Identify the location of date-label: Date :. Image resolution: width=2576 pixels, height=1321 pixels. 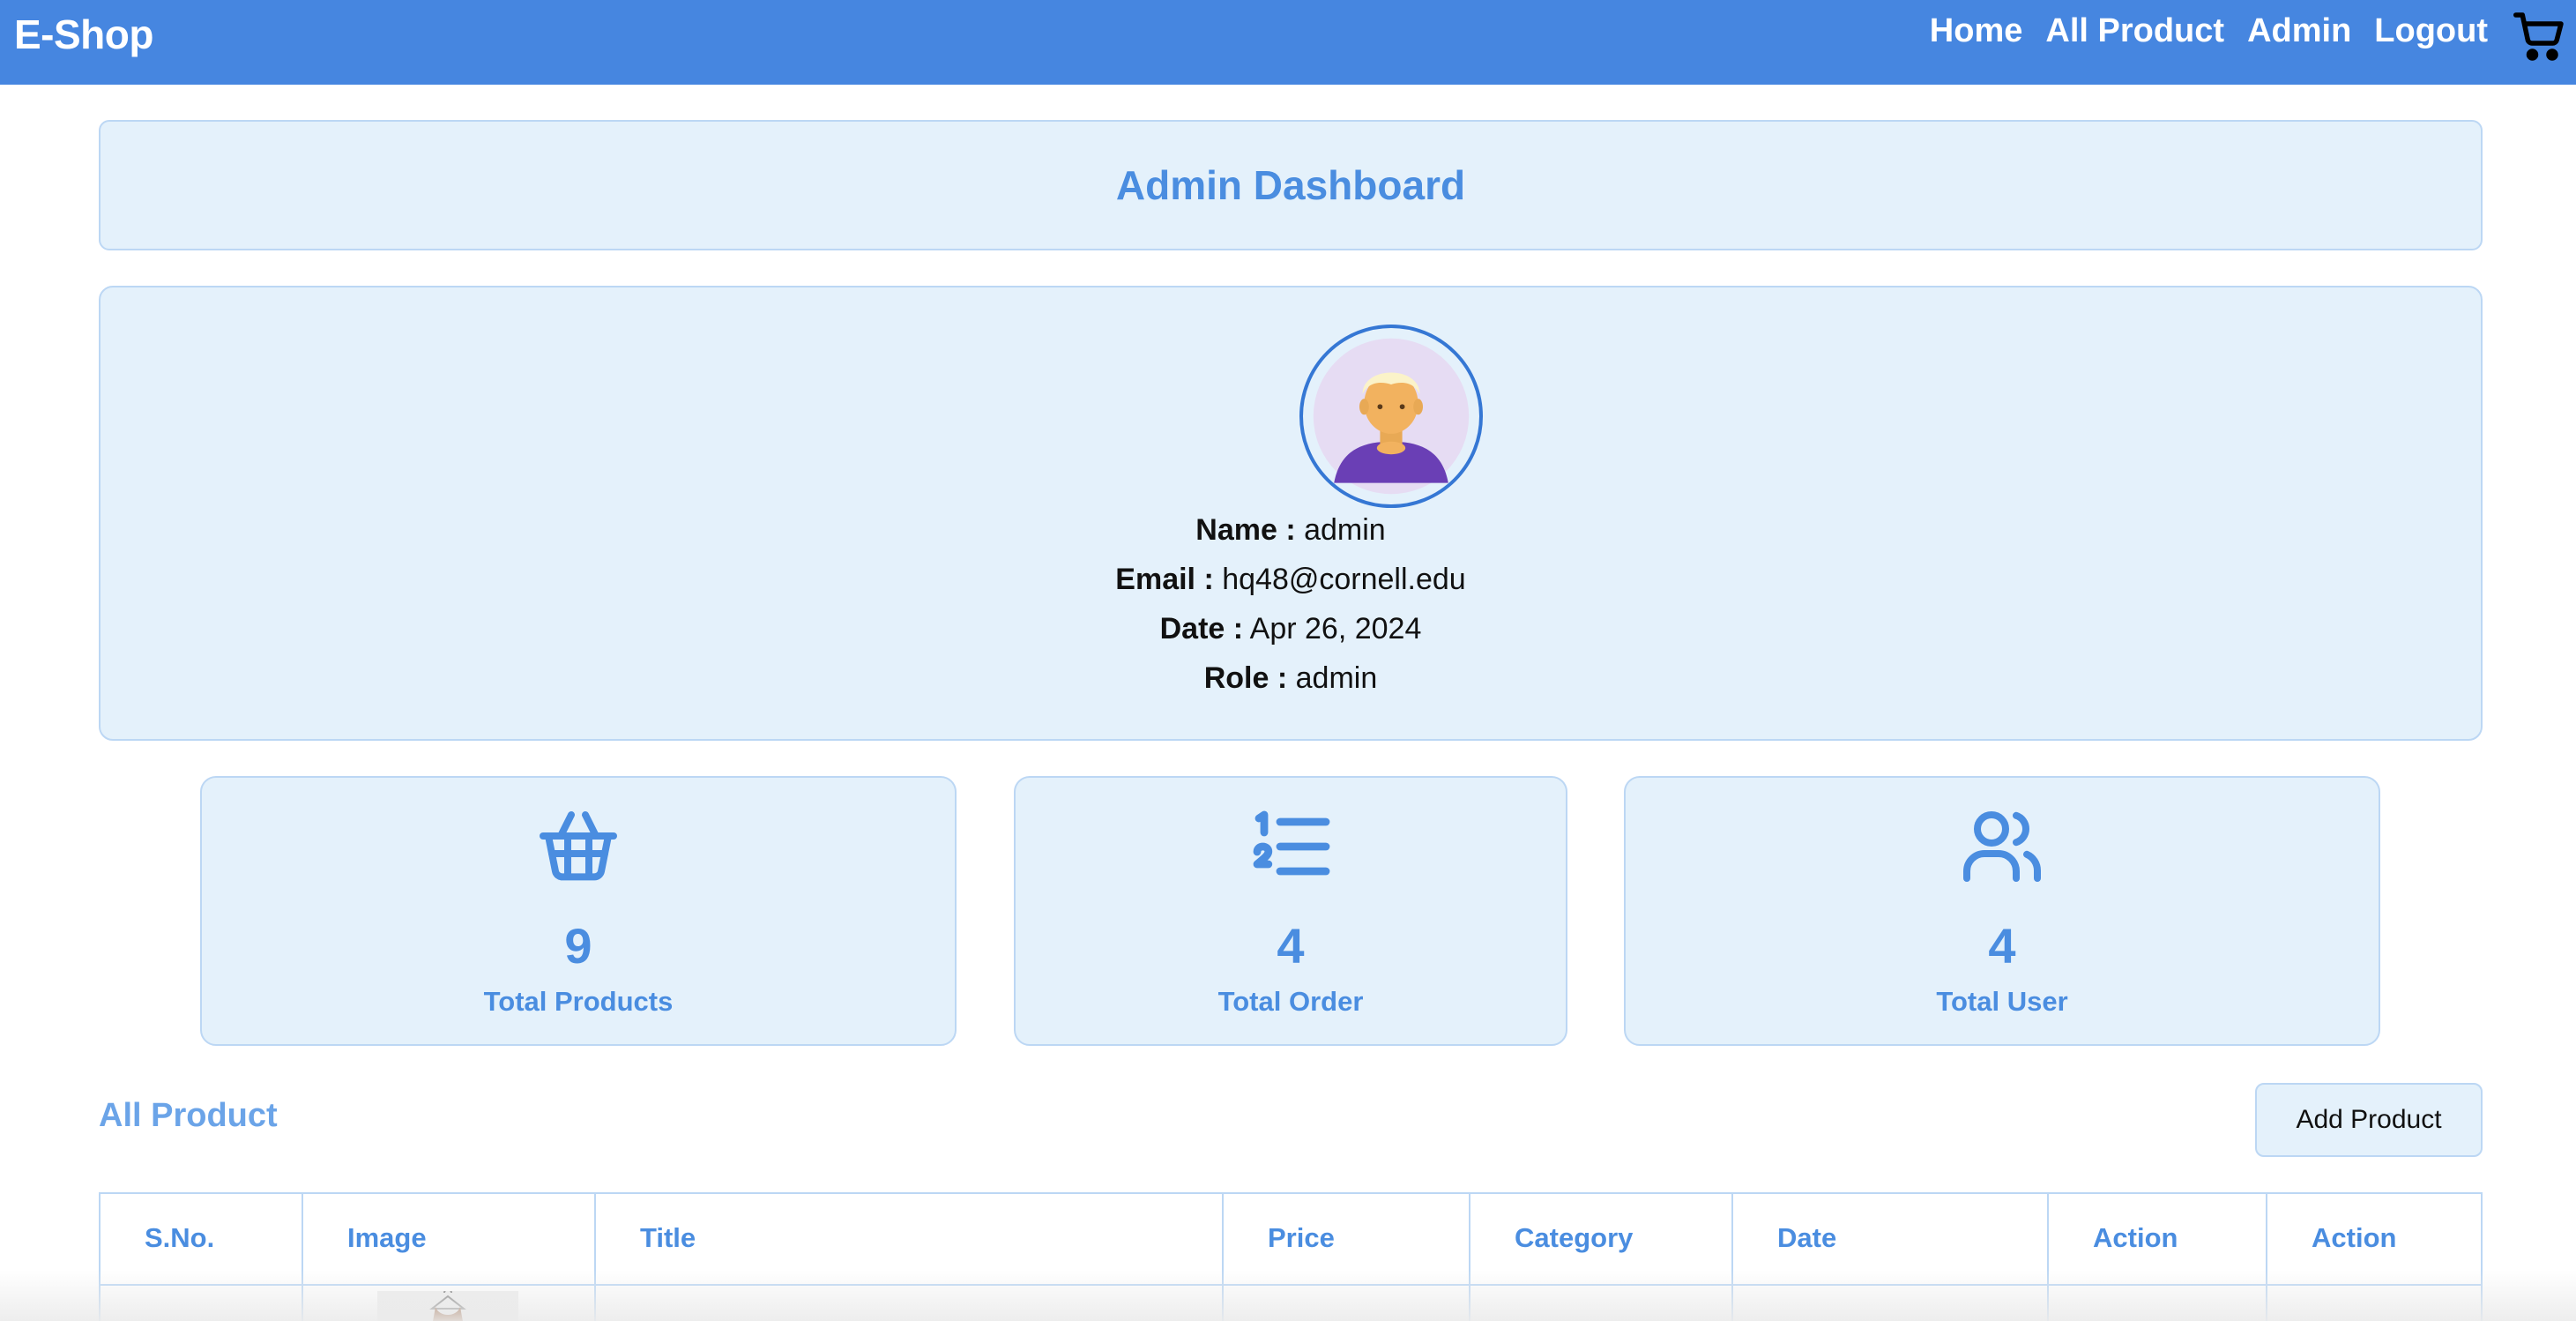
(1202, 629).